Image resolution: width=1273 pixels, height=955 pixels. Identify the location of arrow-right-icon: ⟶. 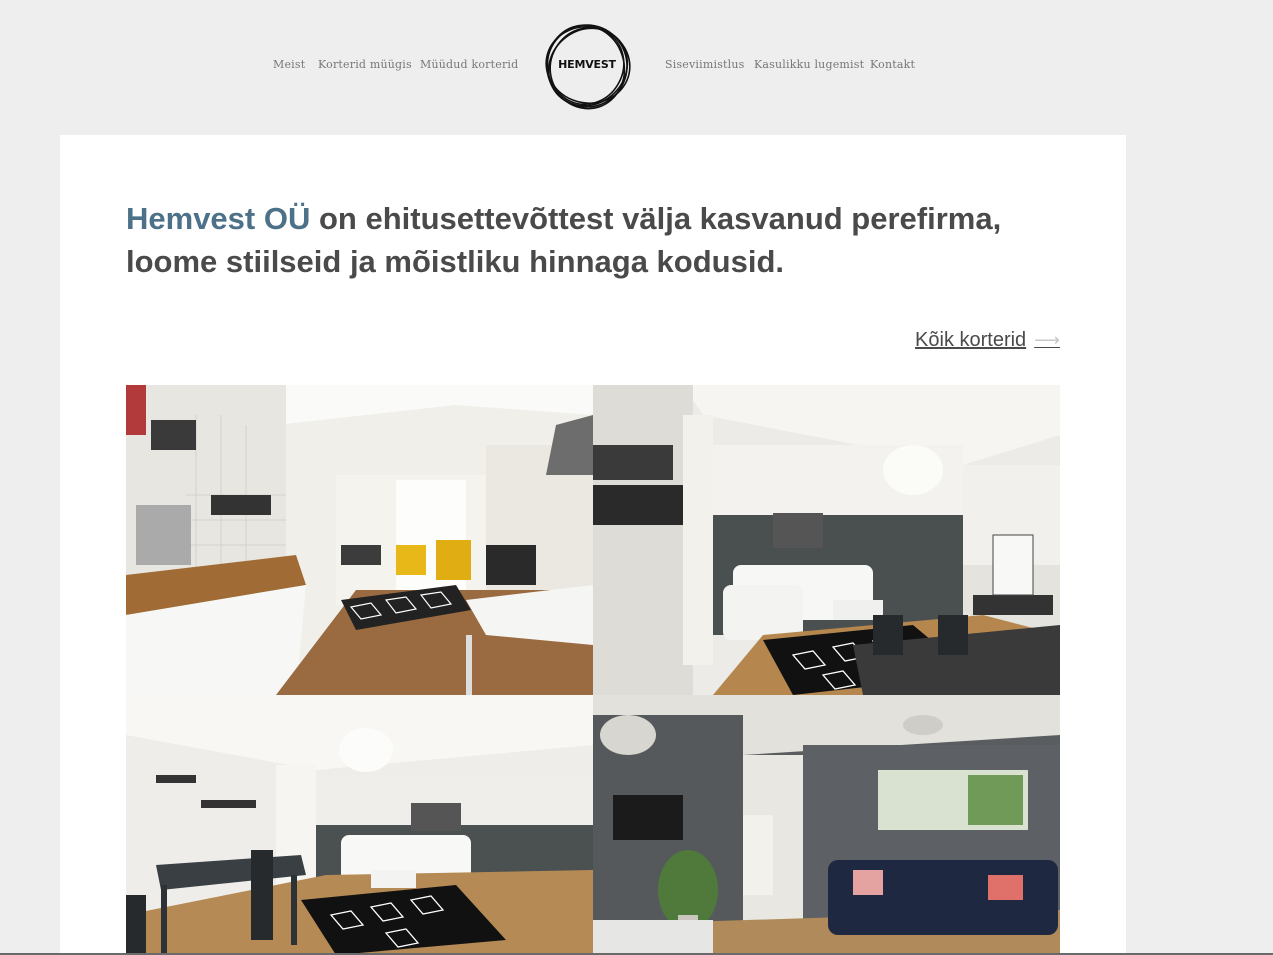
(1047, 340).